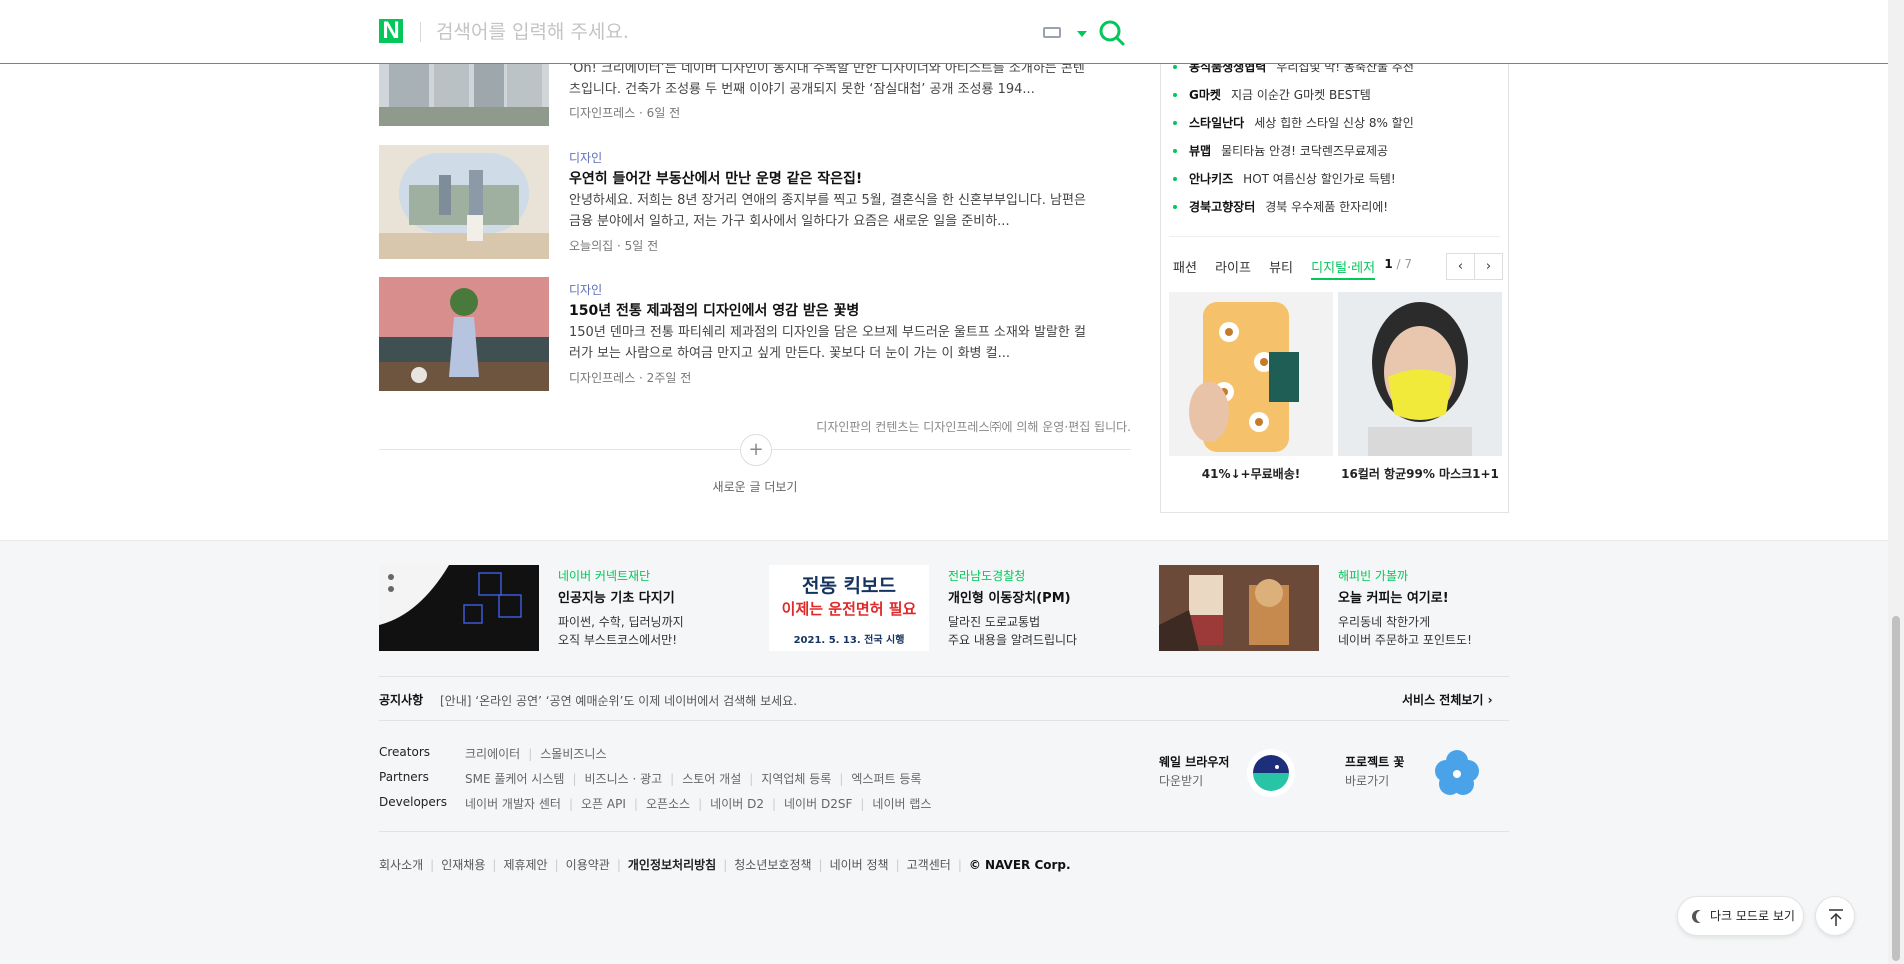 The height and width of the screenshot is (964, 1904). I want to click on arrow-up-icon, so click(1836, 917).